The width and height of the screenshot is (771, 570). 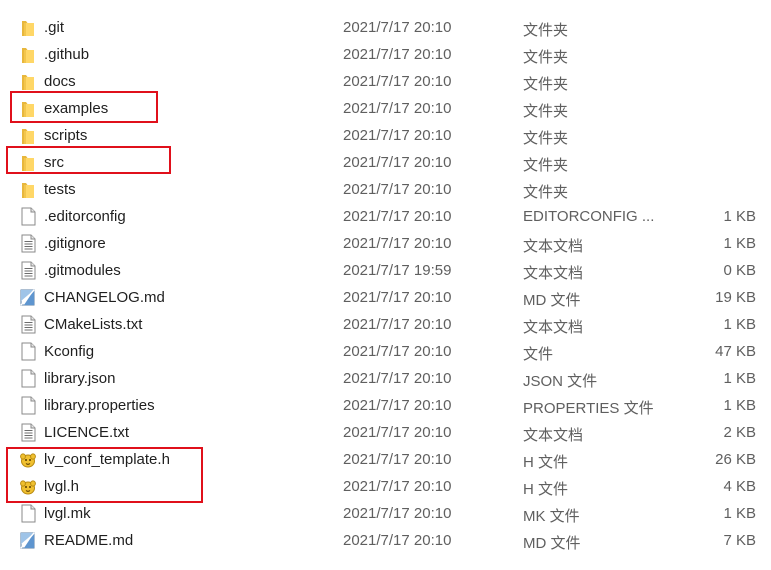 What do you see at coordinates (560, 381) in the screenshot?
I see `file-type: JSON 文件` at bounding box center [560, 381].